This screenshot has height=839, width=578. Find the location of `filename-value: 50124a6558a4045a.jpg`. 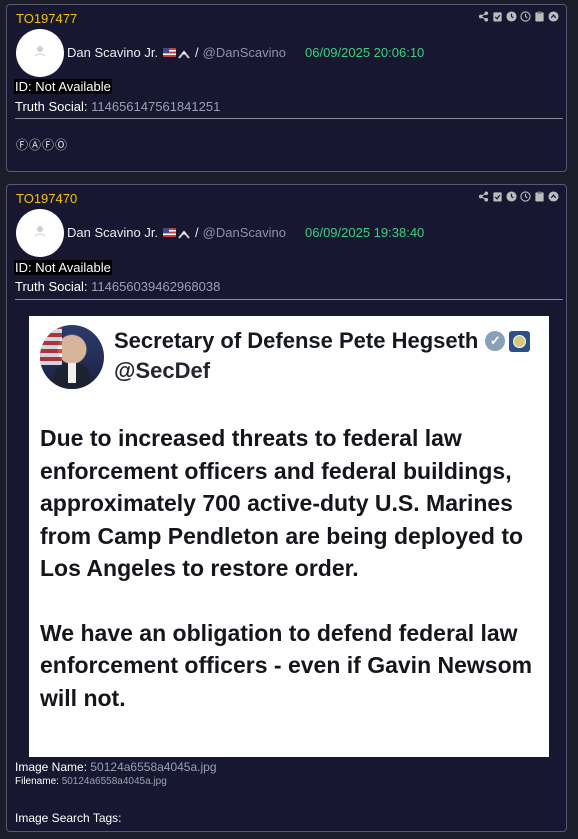

filename-value: 50124a6558a4045a.jpg is located at coordinates (114, 781).